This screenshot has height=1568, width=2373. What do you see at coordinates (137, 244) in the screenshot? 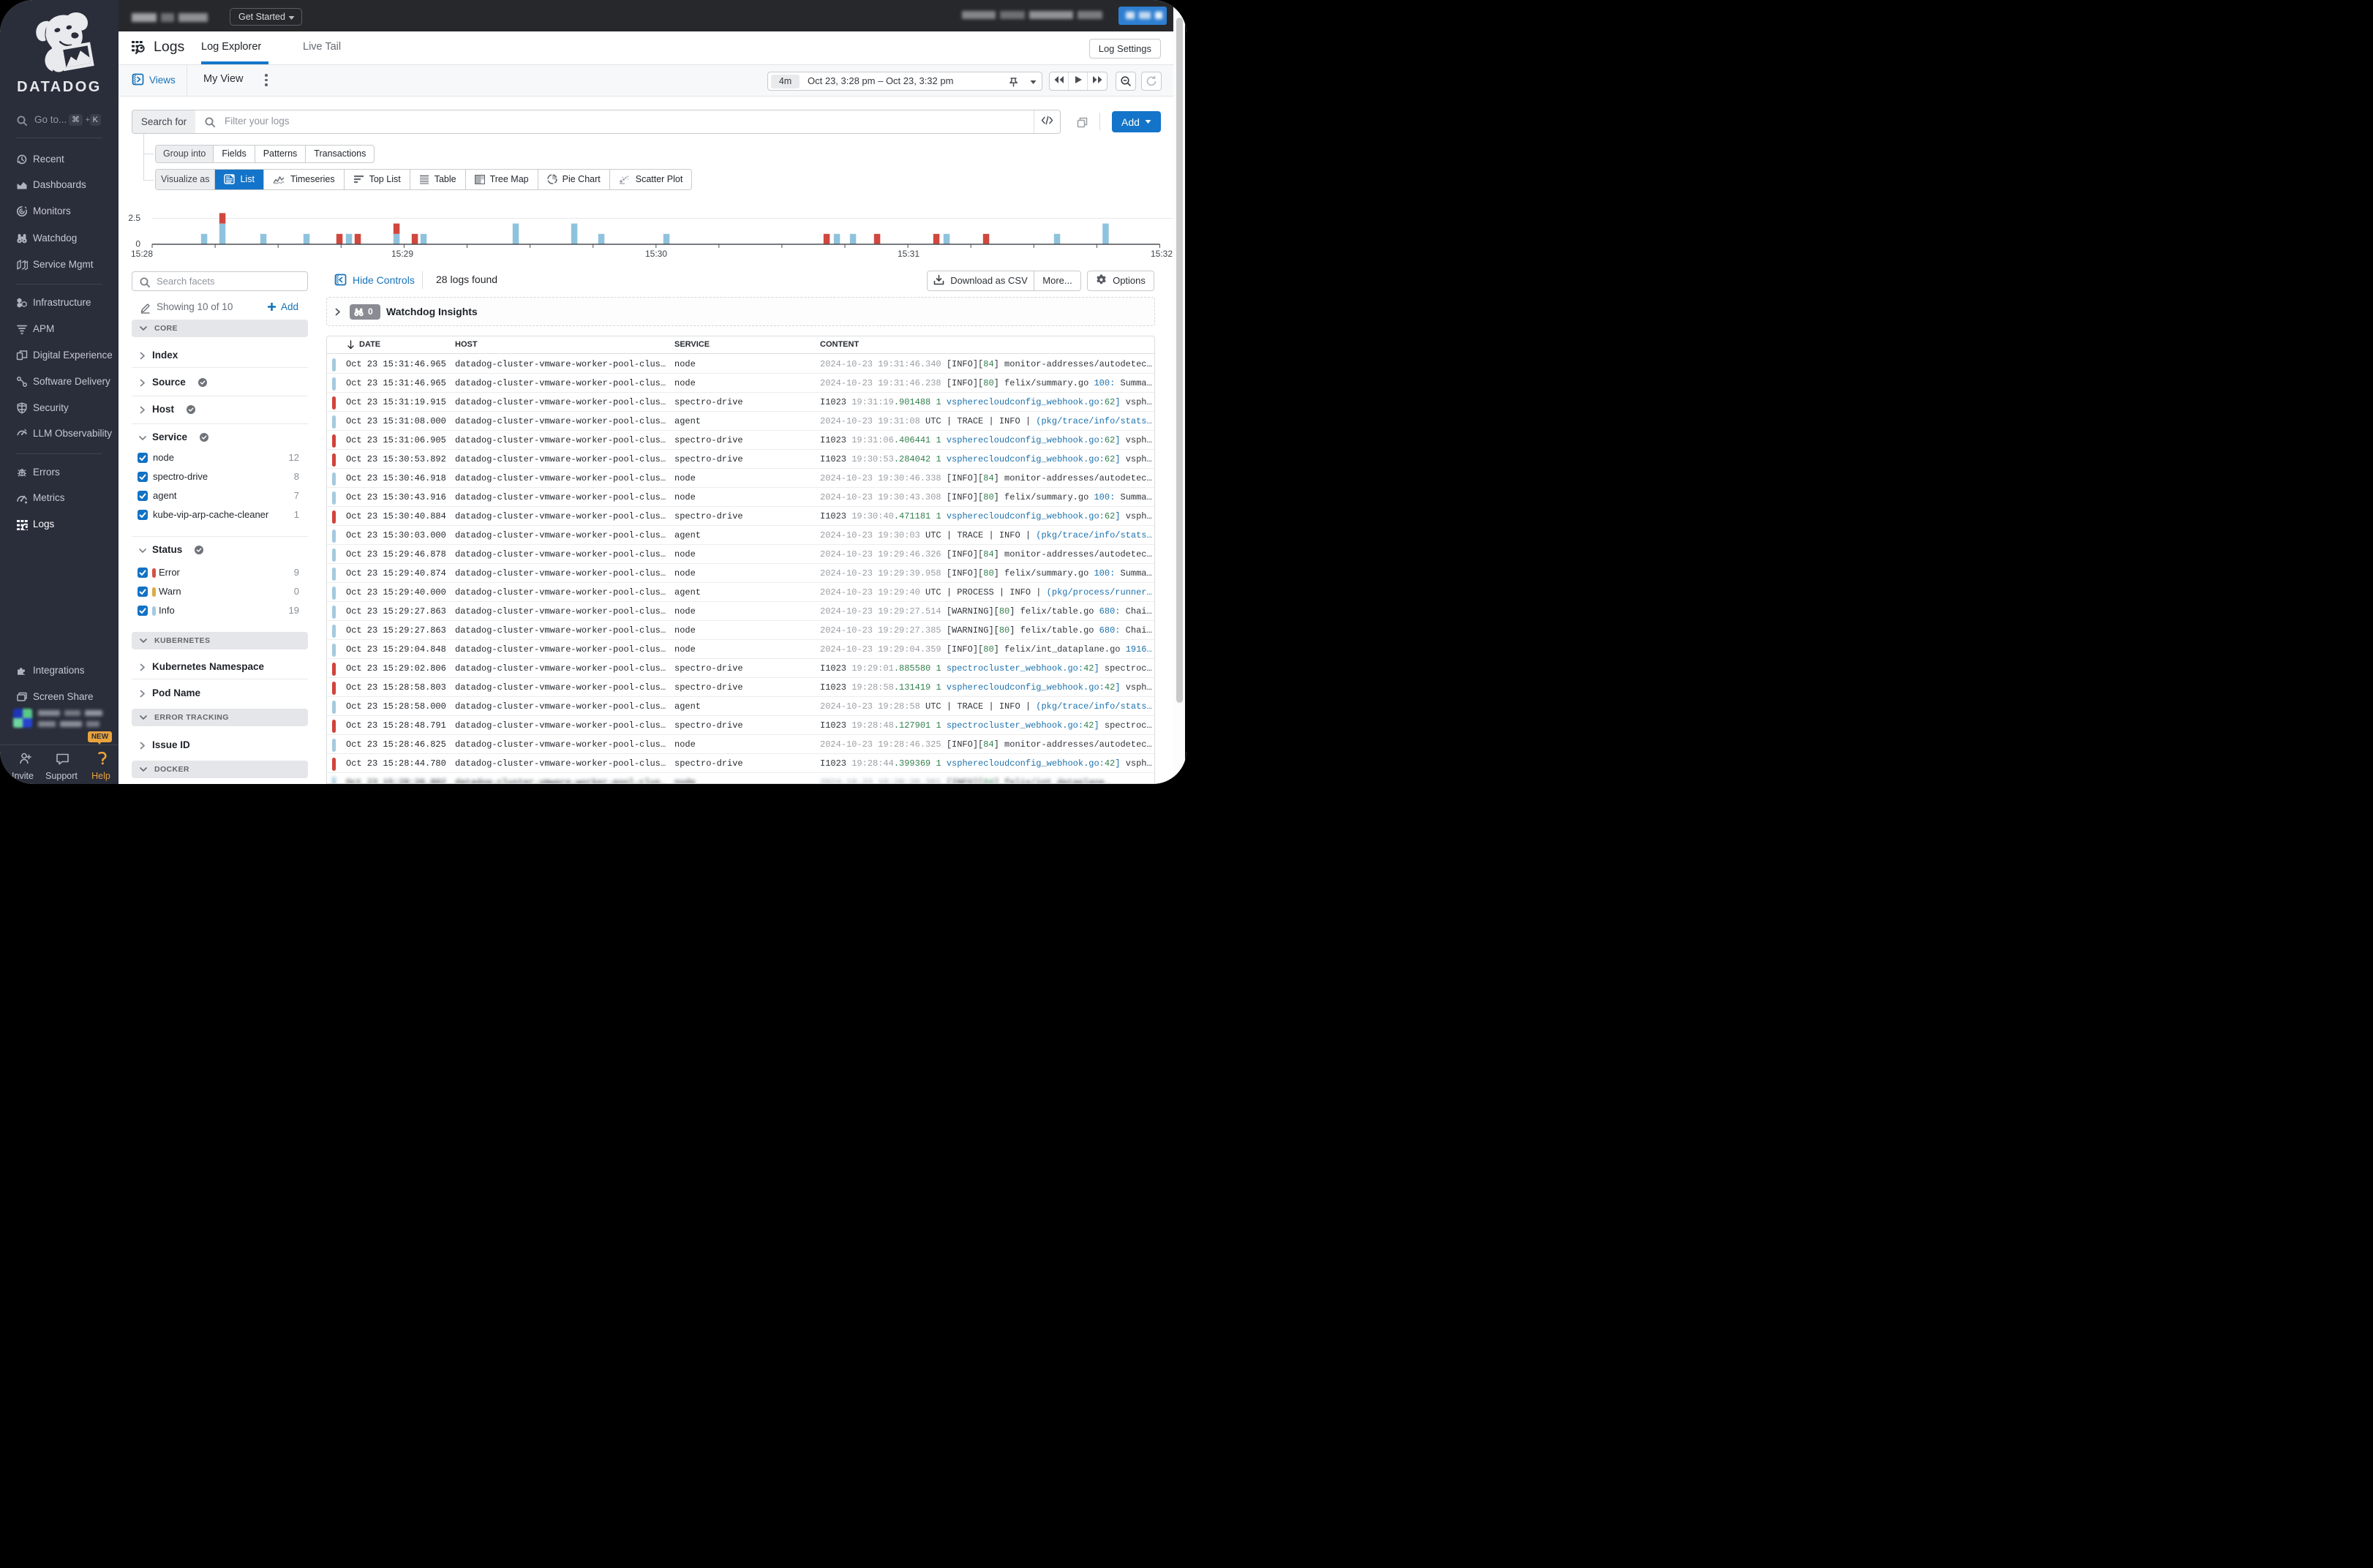
I see `svg-text: 0` at bounding box center [137, 244].